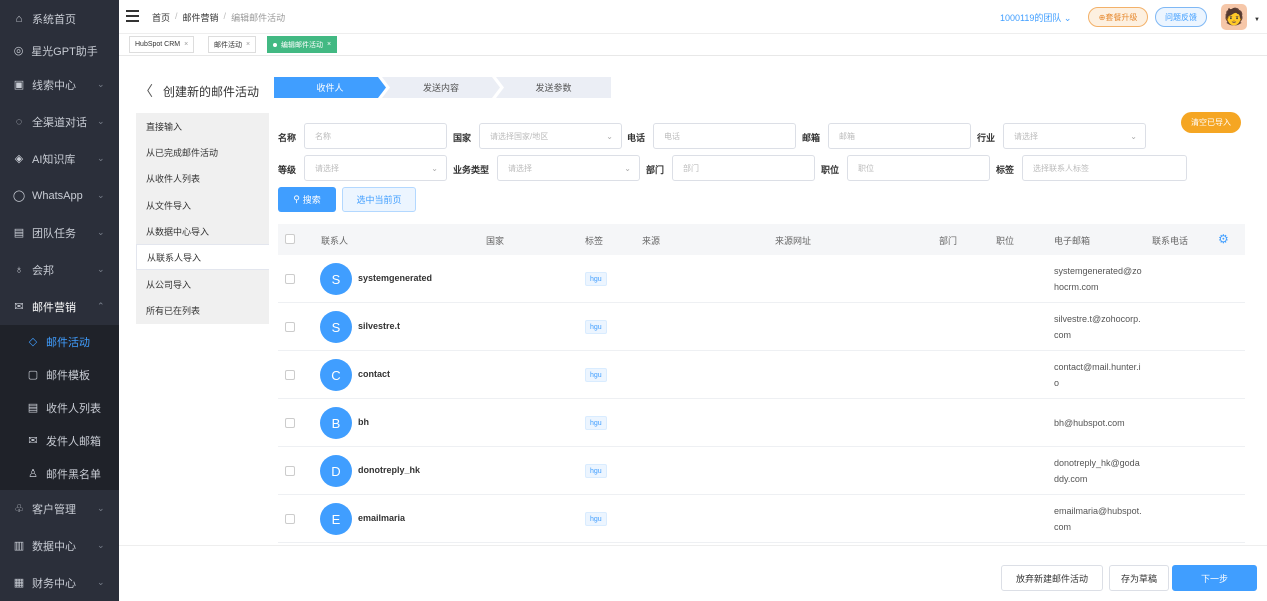  Describe the element at coordinates (761, 423) in the screenshot. I see `table-row: B bh hgu bh@hubspot.com` at that location.